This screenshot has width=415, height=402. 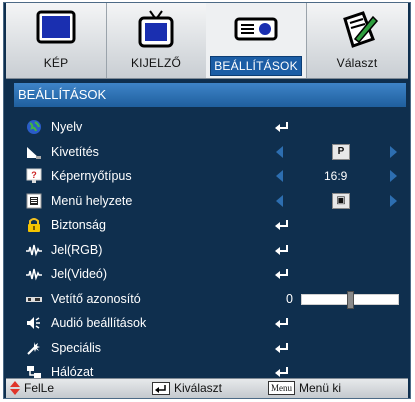 I want to click on menu-item-label: Kivetítés, so click(x=75, y=151).